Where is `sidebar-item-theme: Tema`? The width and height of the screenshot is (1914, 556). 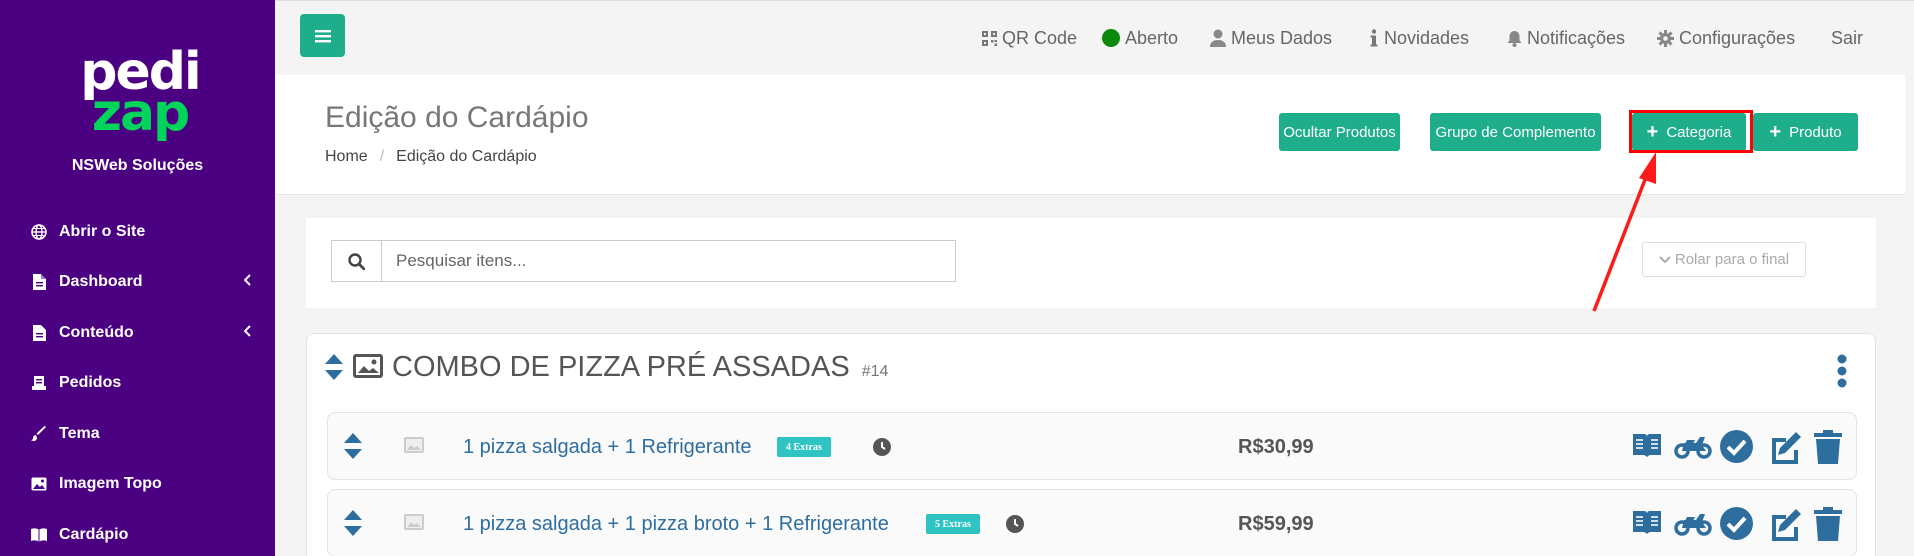
sidebar-item-theme: Tema is located at coordinates (145, 434).